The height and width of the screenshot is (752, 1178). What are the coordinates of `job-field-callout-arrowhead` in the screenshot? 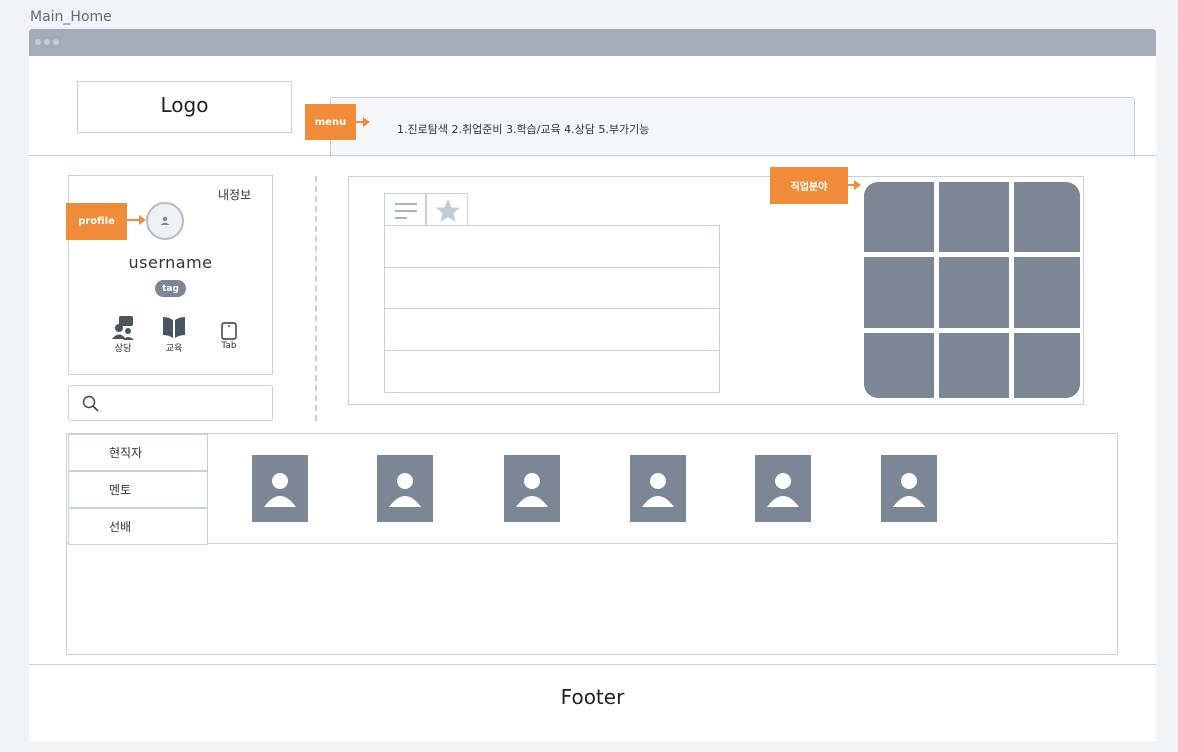 It's located at (857, 185).